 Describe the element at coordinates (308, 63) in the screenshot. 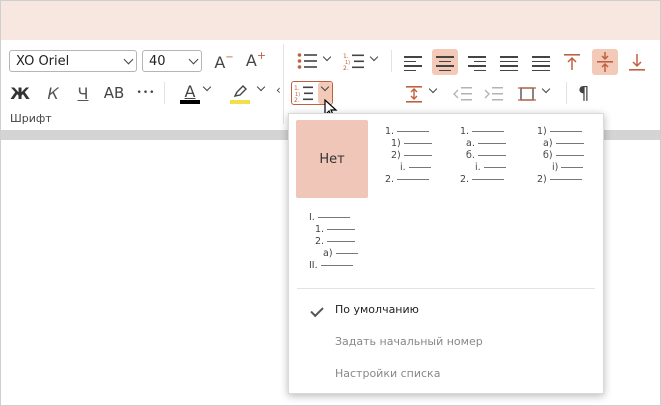

I see `bullet-list-icon` at that location.